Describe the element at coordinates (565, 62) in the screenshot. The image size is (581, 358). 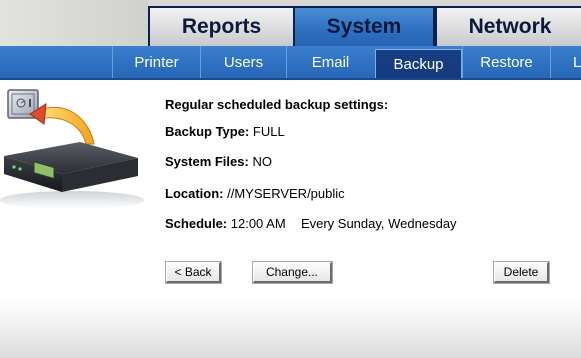
I see `subtab-more: L` at that location.